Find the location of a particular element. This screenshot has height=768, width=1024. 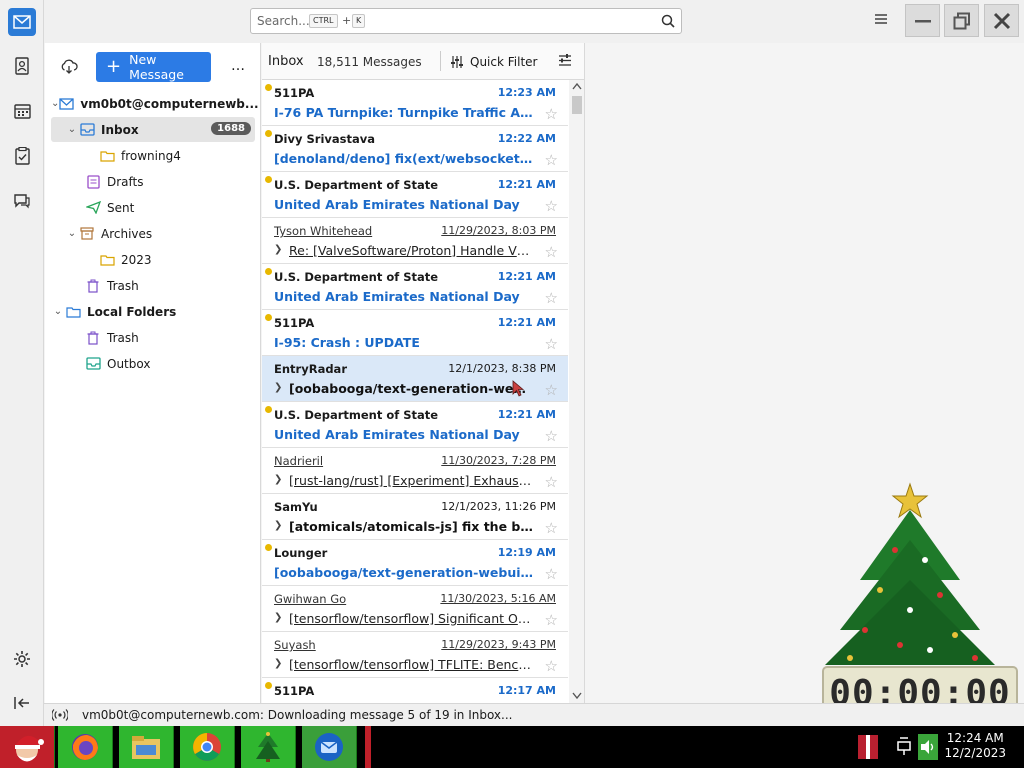

taskbar-chrome is located at coordinates (207, 747).